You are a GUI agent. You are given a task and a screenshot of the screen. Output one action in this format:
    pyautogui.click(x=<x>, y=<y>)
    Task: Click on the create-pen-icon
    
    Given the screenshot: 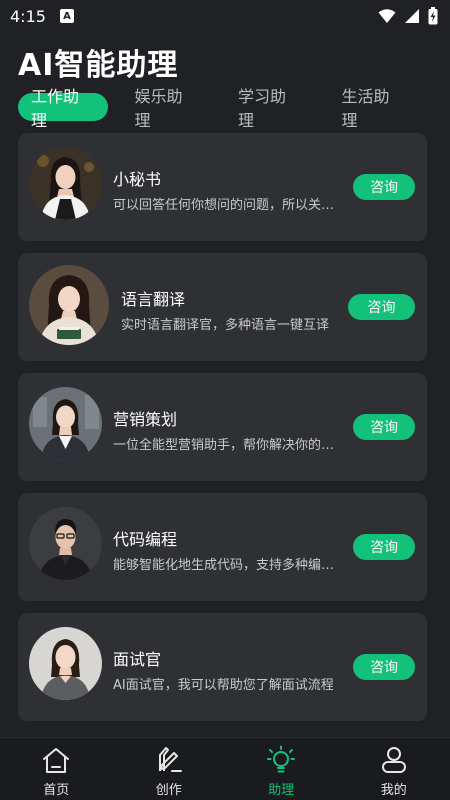 What is the action you would take?
    pyautogui.click(x=170, y=759)
    